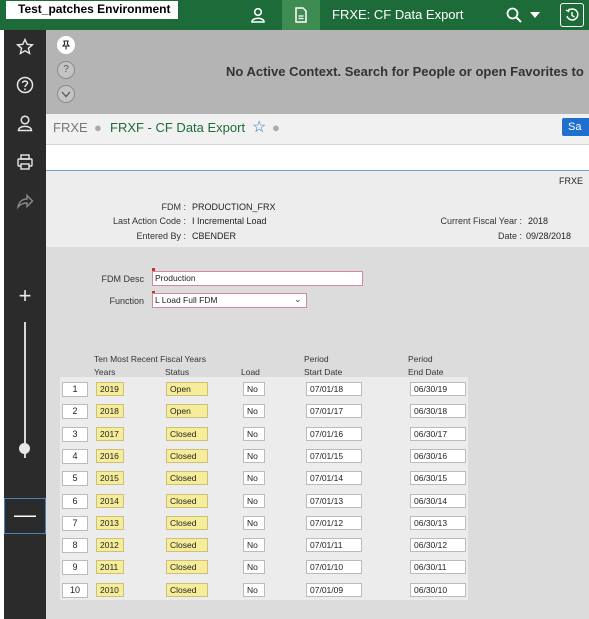 The height and width of the screenshot is (619, 589). Describe the element at coordinates (301, 15) in the screenshot. I see `document-icon` at that location.